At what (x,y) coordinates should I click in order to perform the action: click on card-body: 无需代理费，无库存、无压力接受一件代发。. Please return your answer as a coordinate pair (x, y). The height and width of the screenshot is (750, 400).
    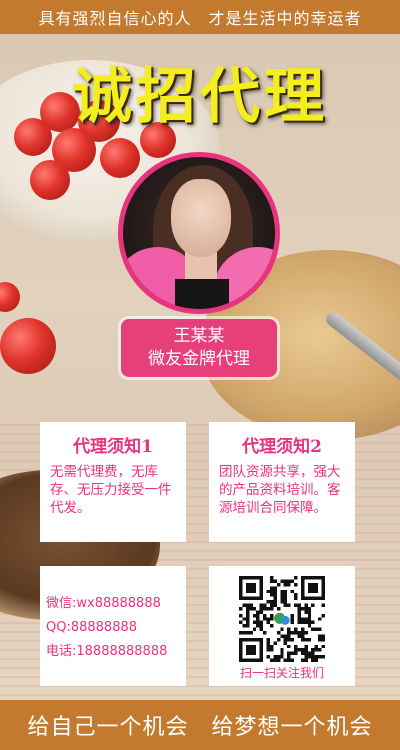
    Looking at the image, I should click on (111, 490).